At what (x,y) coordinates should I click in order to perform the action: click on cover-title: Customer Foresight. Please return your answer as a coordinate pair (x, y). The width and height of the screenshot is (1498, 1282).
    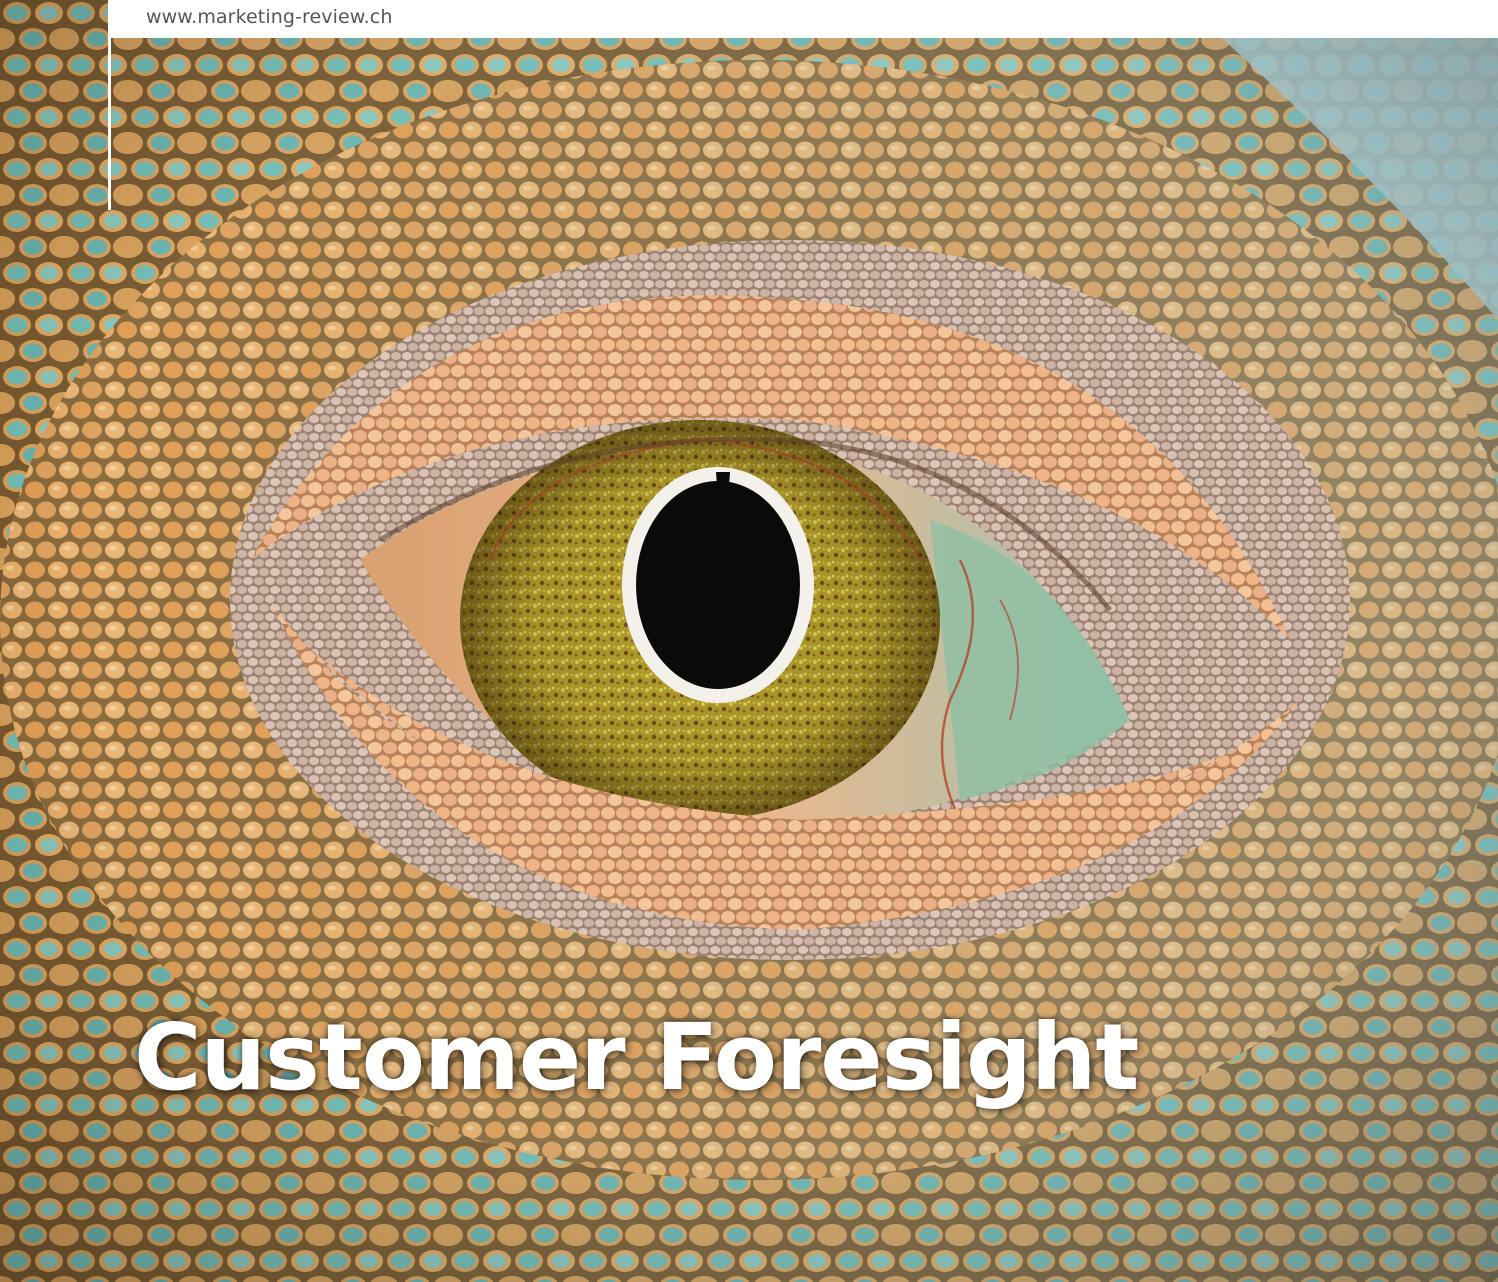
    Looking at the image, I should click on (636, 1058).